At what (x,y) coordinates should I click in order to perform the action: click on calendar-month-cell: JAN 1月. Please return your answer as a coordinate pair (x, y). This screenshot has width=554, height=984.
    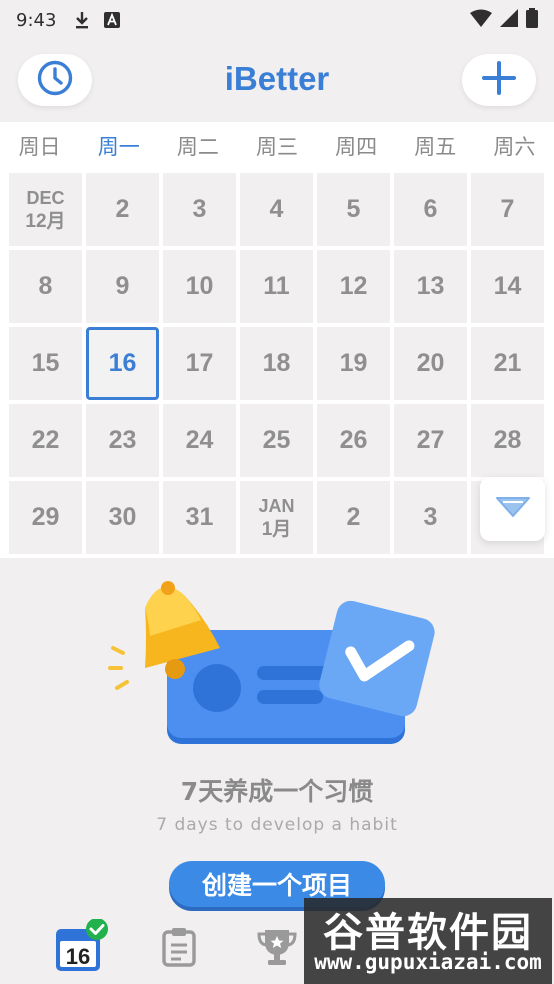
    Looking at the image, I should click on (276, 517).